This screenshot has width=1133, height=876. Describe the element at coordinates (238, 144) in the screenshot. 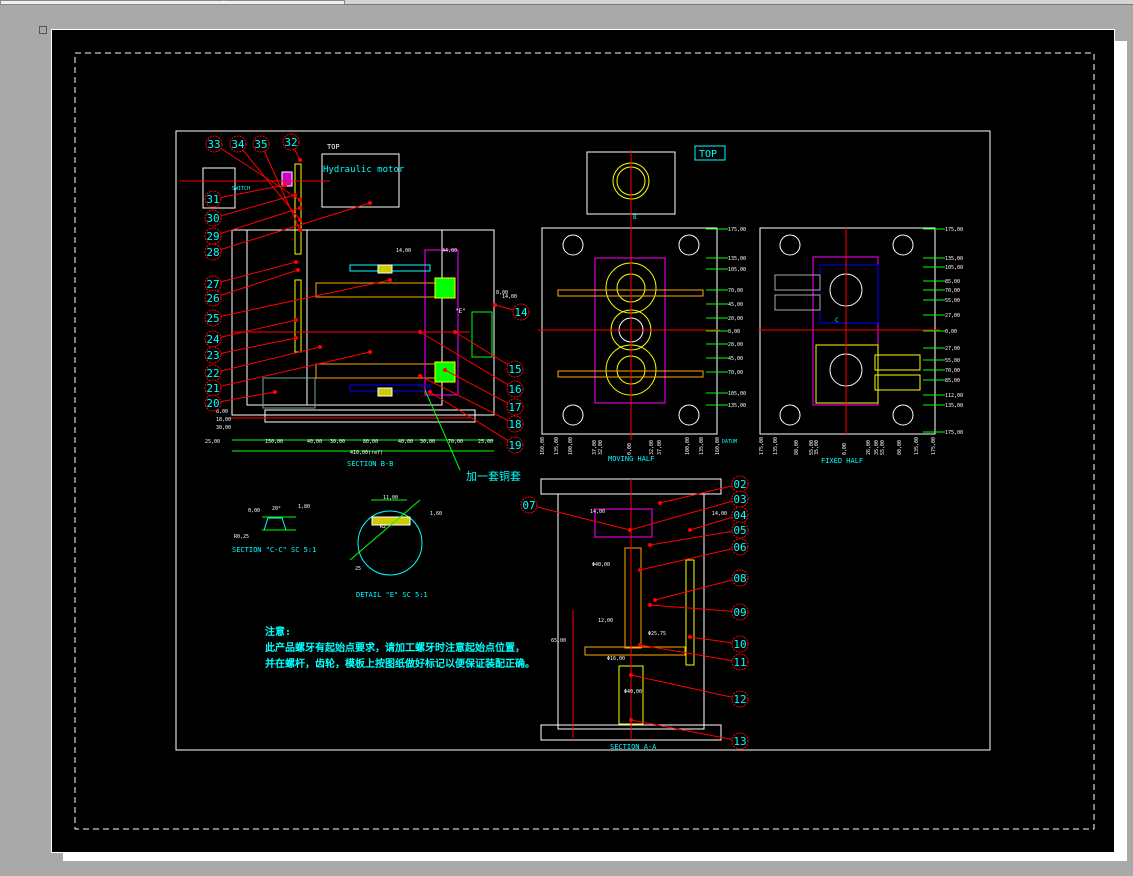

I see `balloon-label: 34` at that location.